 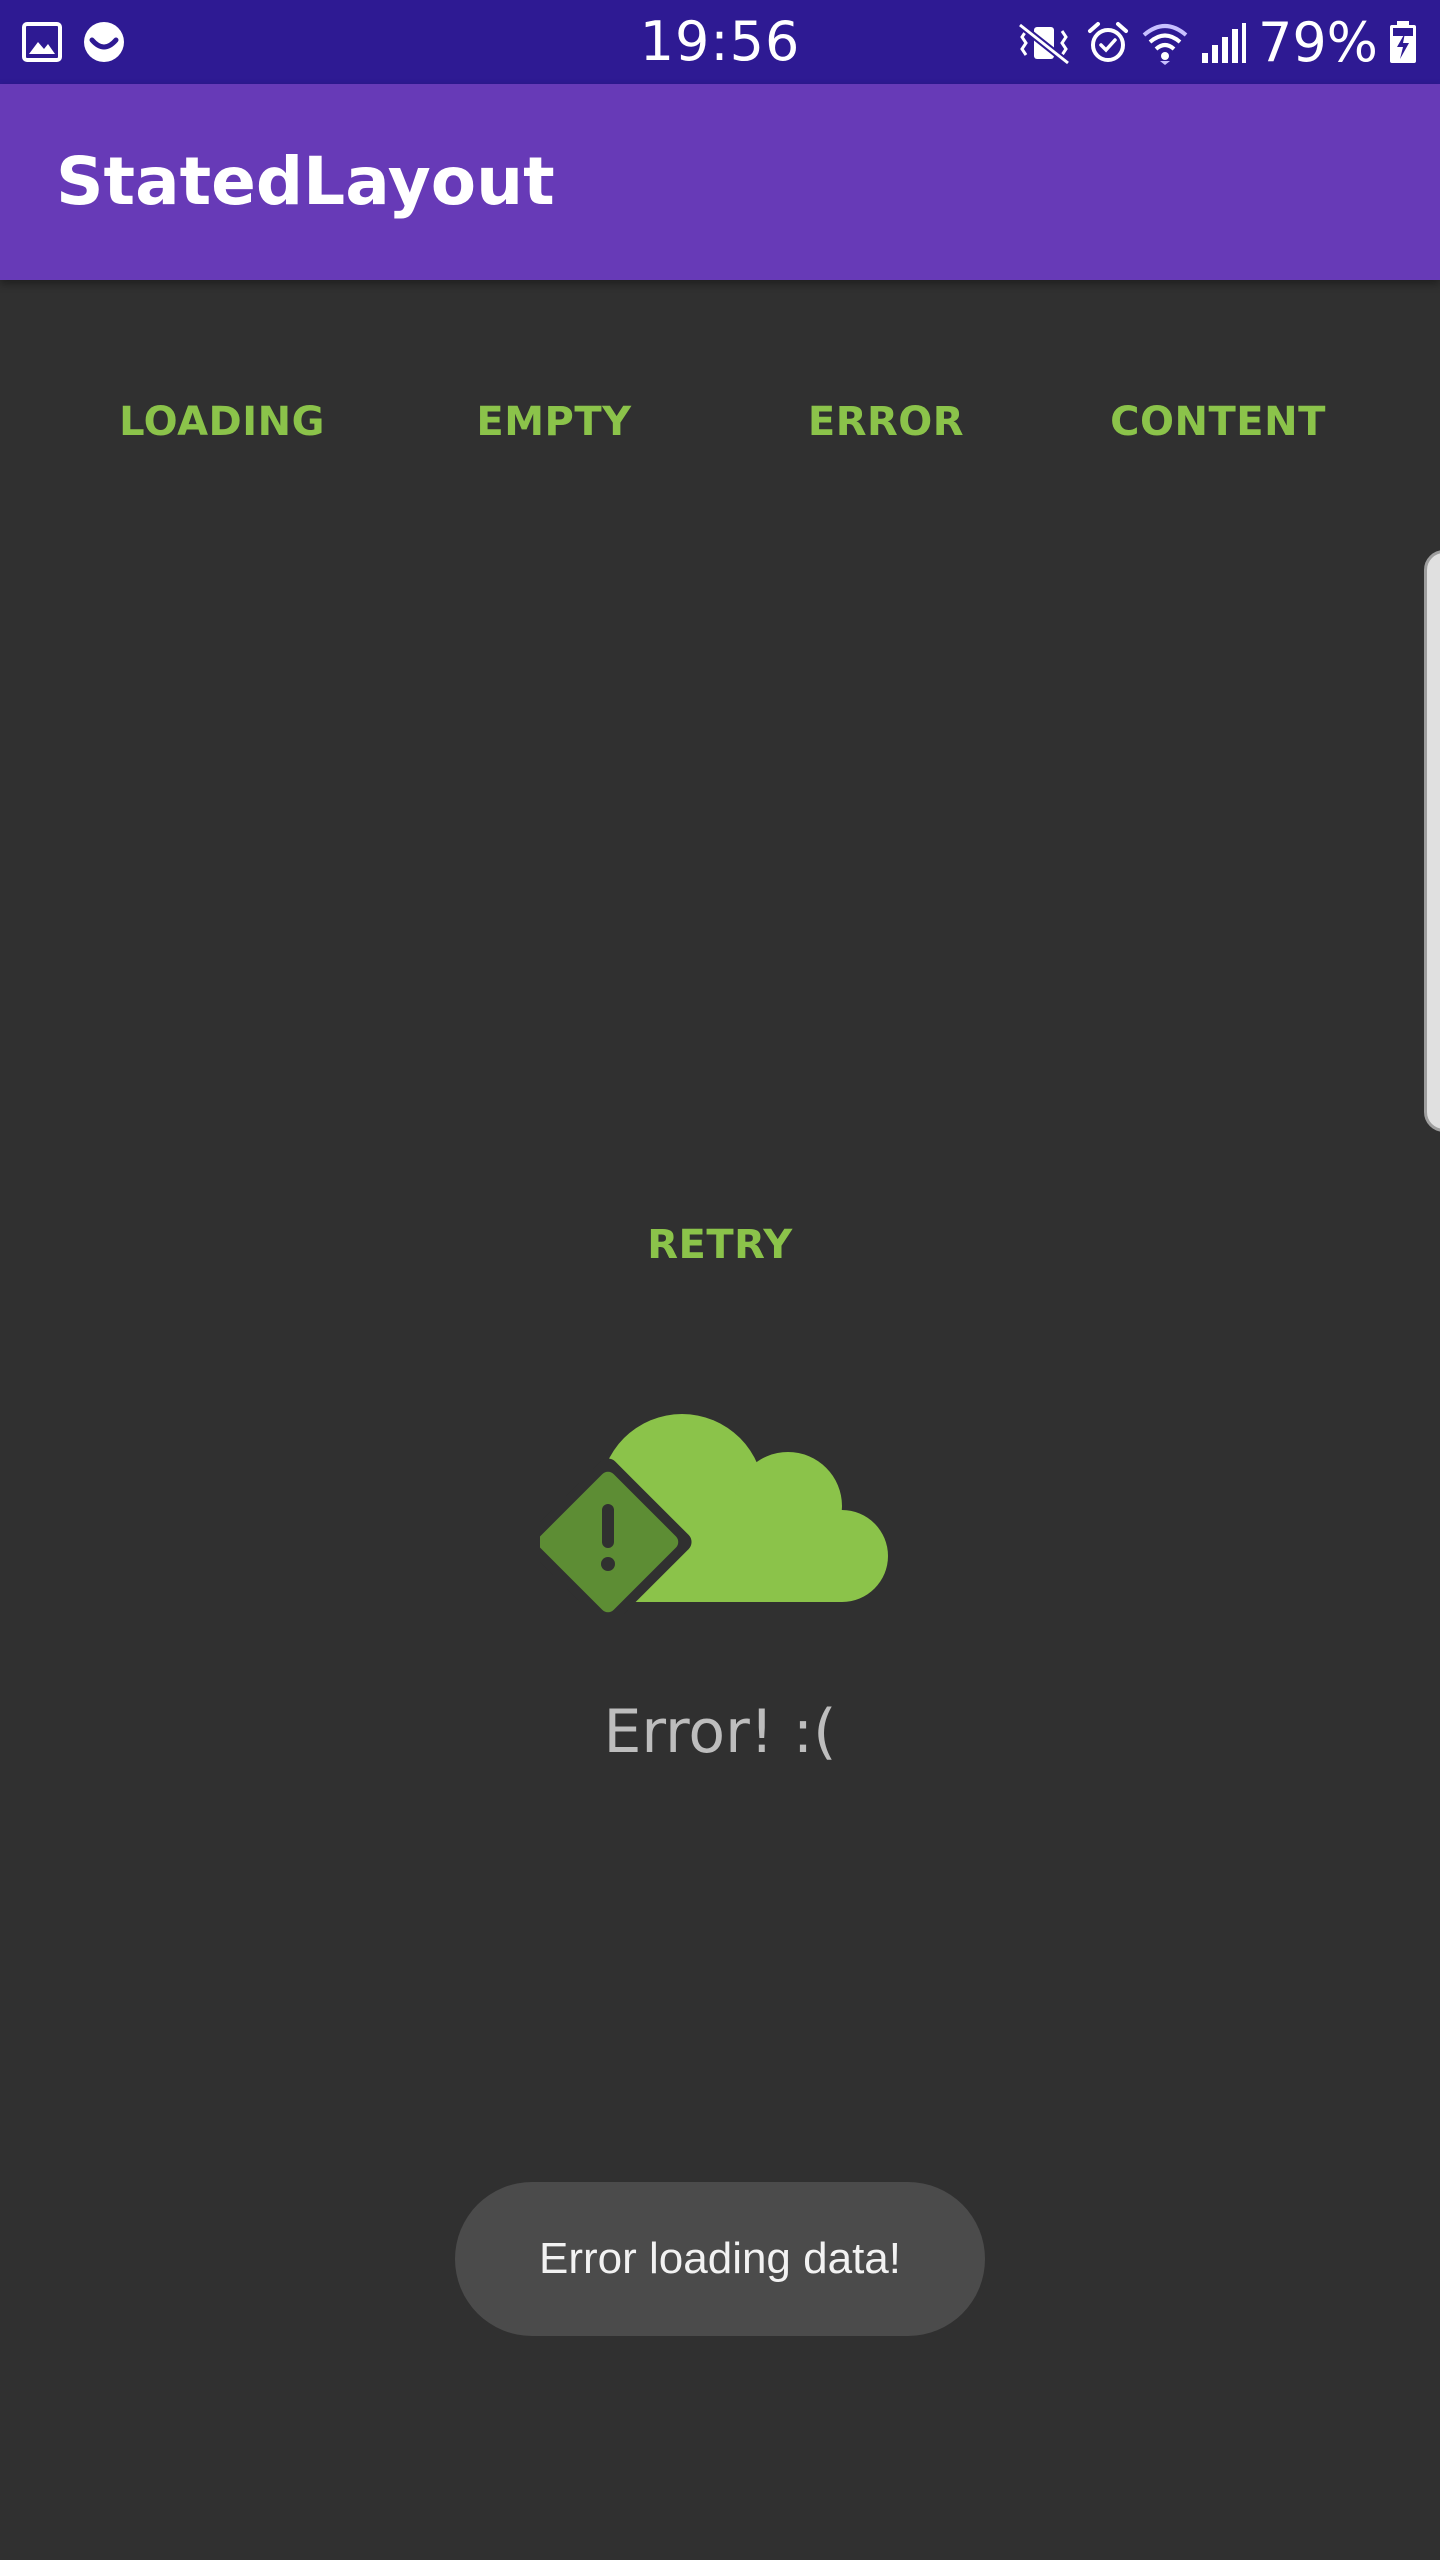 I want to click on status-right-icons: 79%, so click(x=1215, y=43).